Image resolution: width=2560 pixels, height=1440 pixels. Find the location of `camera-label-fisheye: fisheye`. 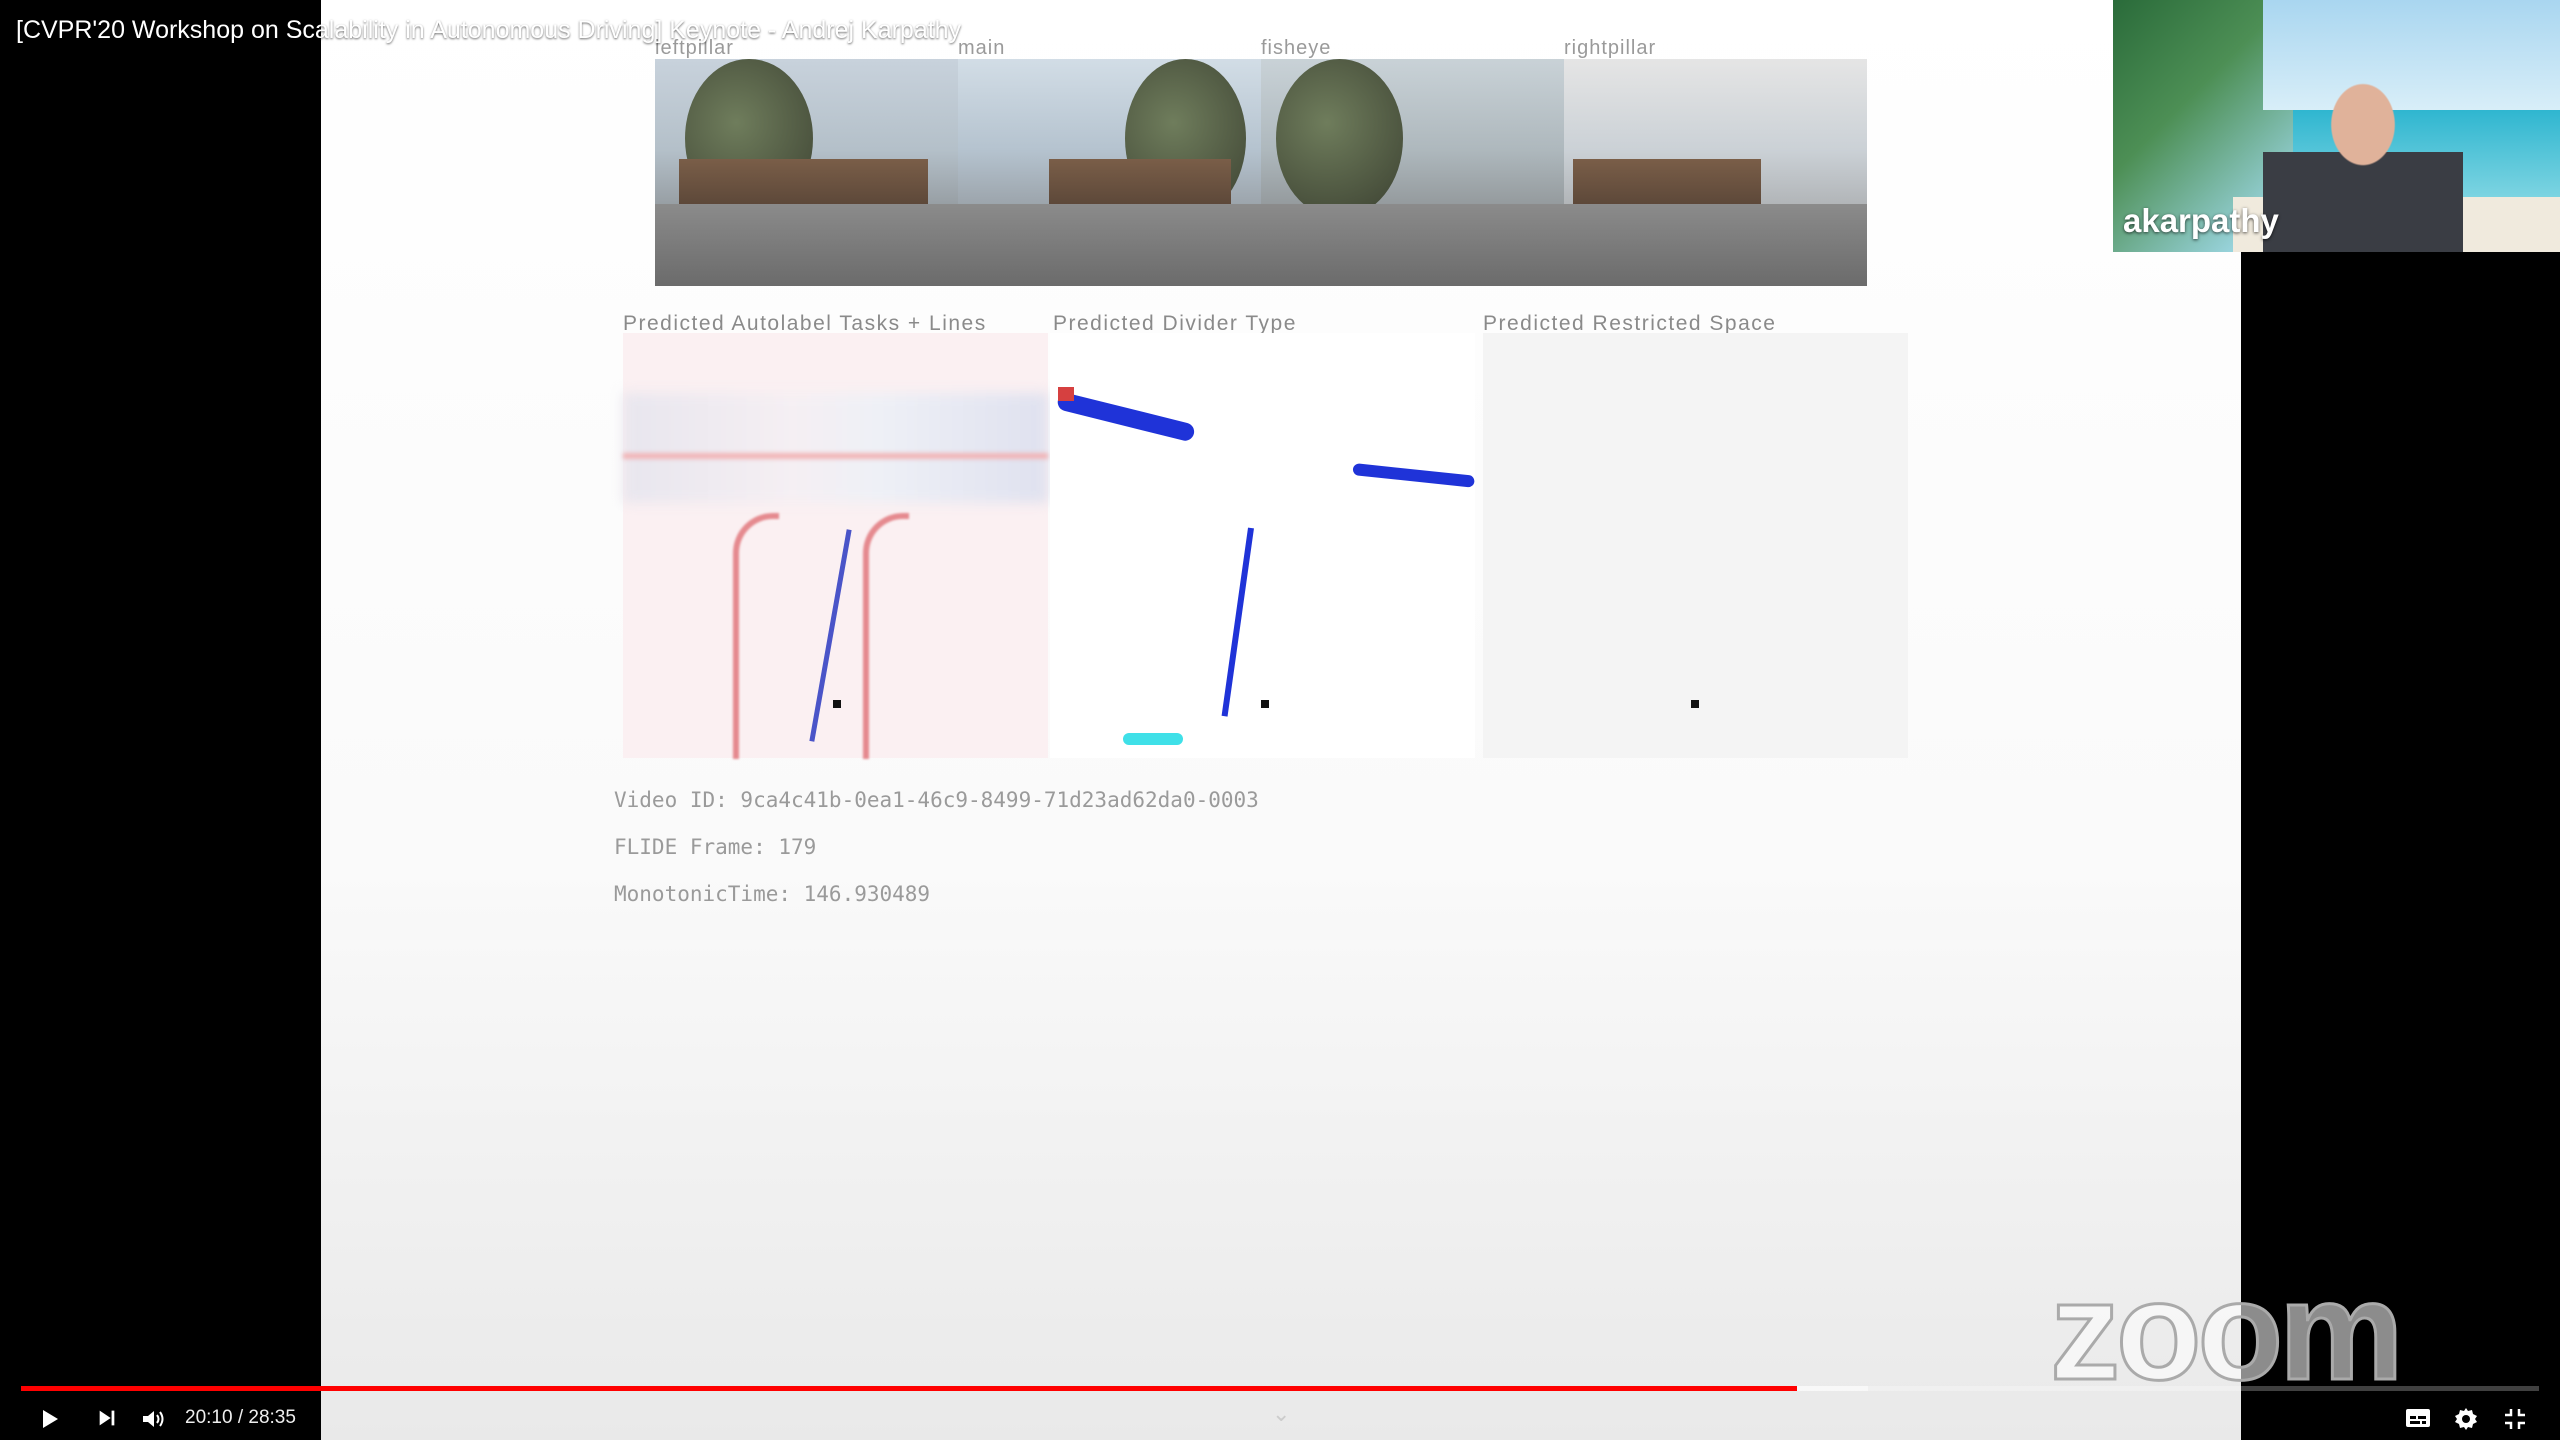

camera-label-fisheye: fisheye is located at coordinates (1296, 48).